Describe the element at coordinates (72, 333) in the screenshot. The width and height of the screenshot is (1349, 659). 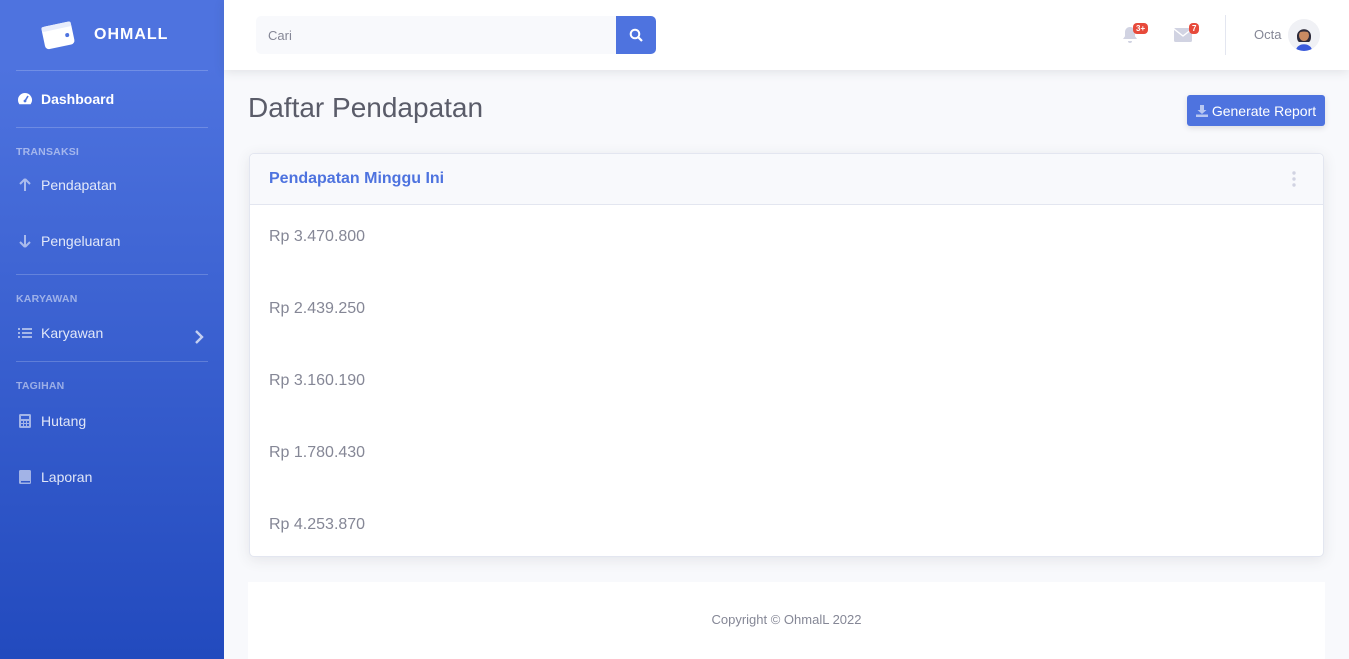
I see `sidebar-item-label: Karyawan` at that location.